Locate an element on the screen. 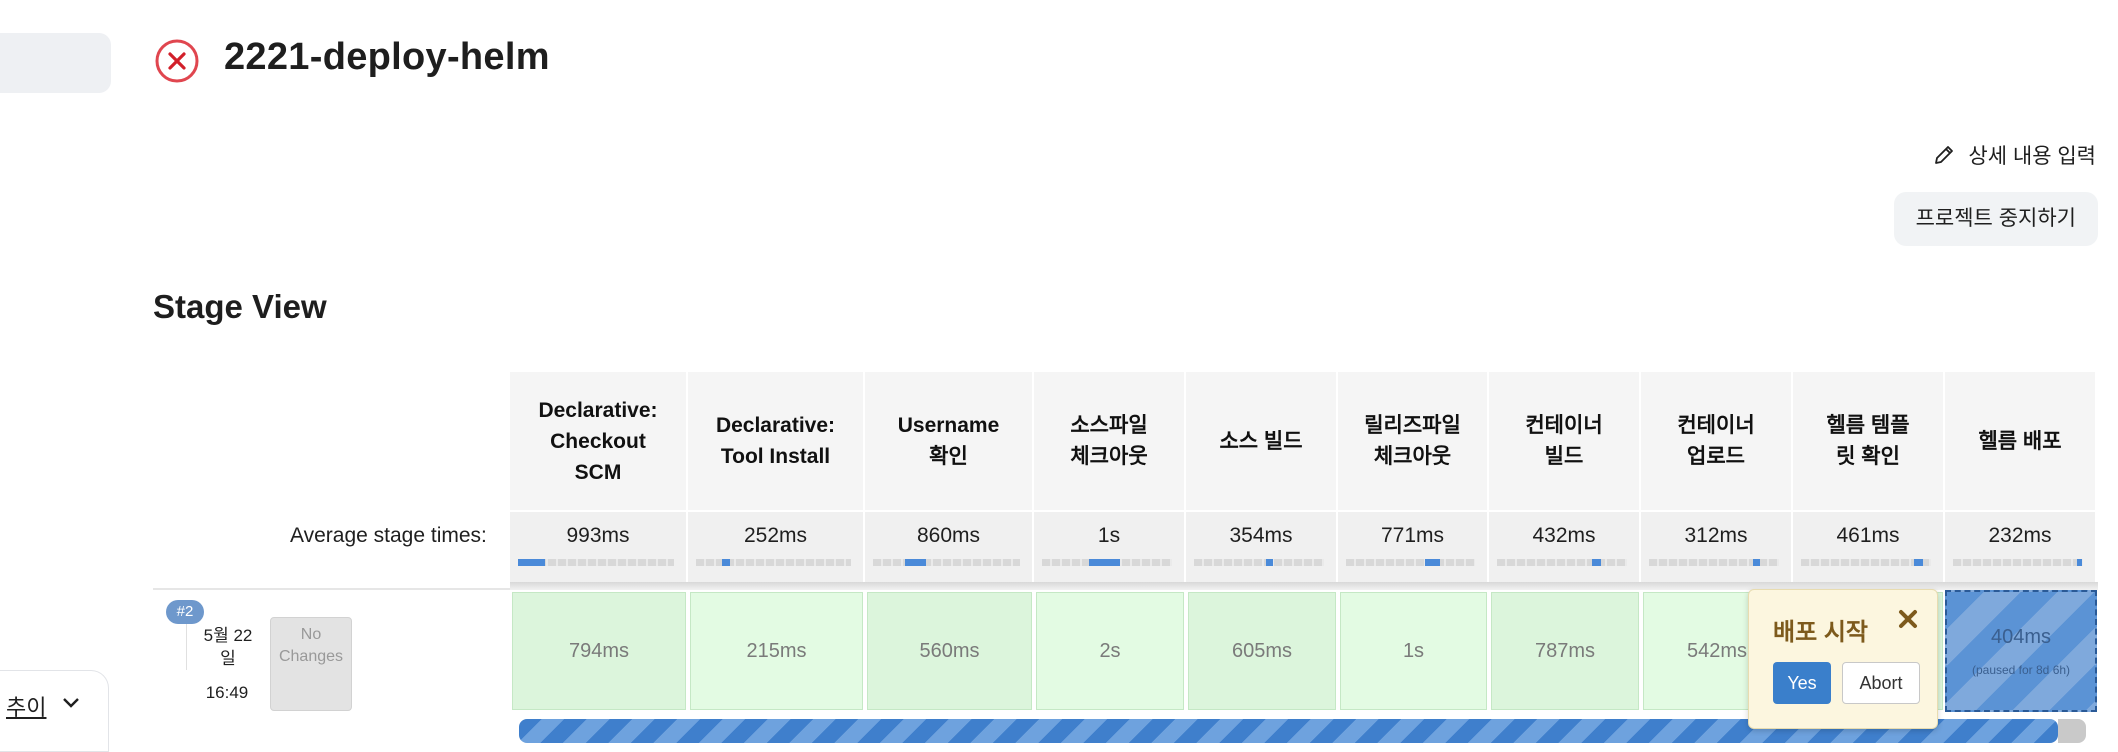 This screenshot has height=752, width=2118. average-stage-time: 1s is located at coordinates (1110, 549).